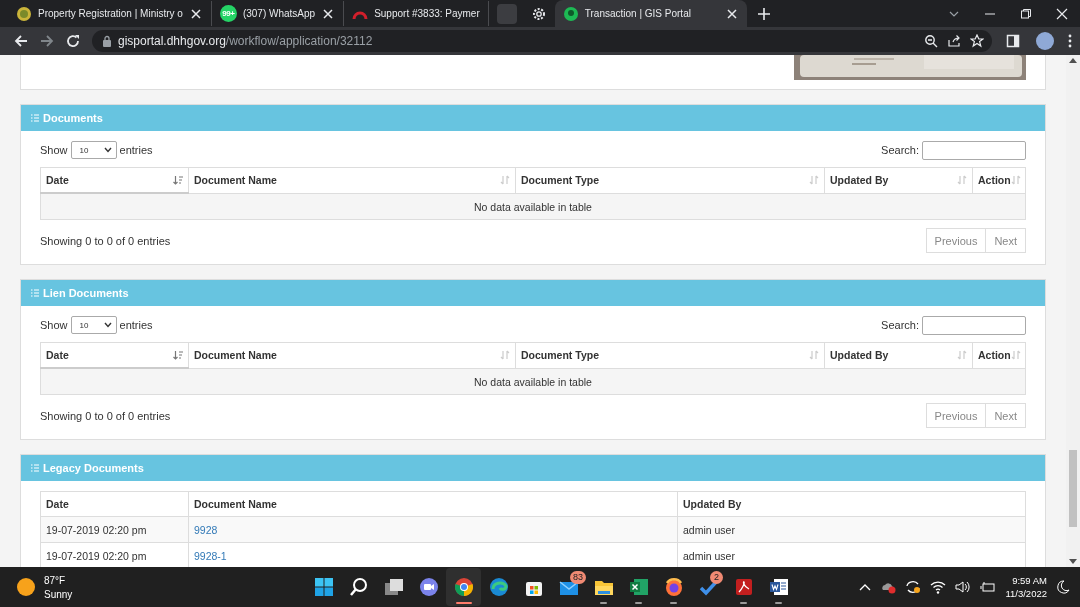 The width and height of the screenshot is (1080, 607). What do you see at coordinates (1073, 488) in the screenshot?
I see `scrollbar-thumb` at bounding box center [1073, 488].